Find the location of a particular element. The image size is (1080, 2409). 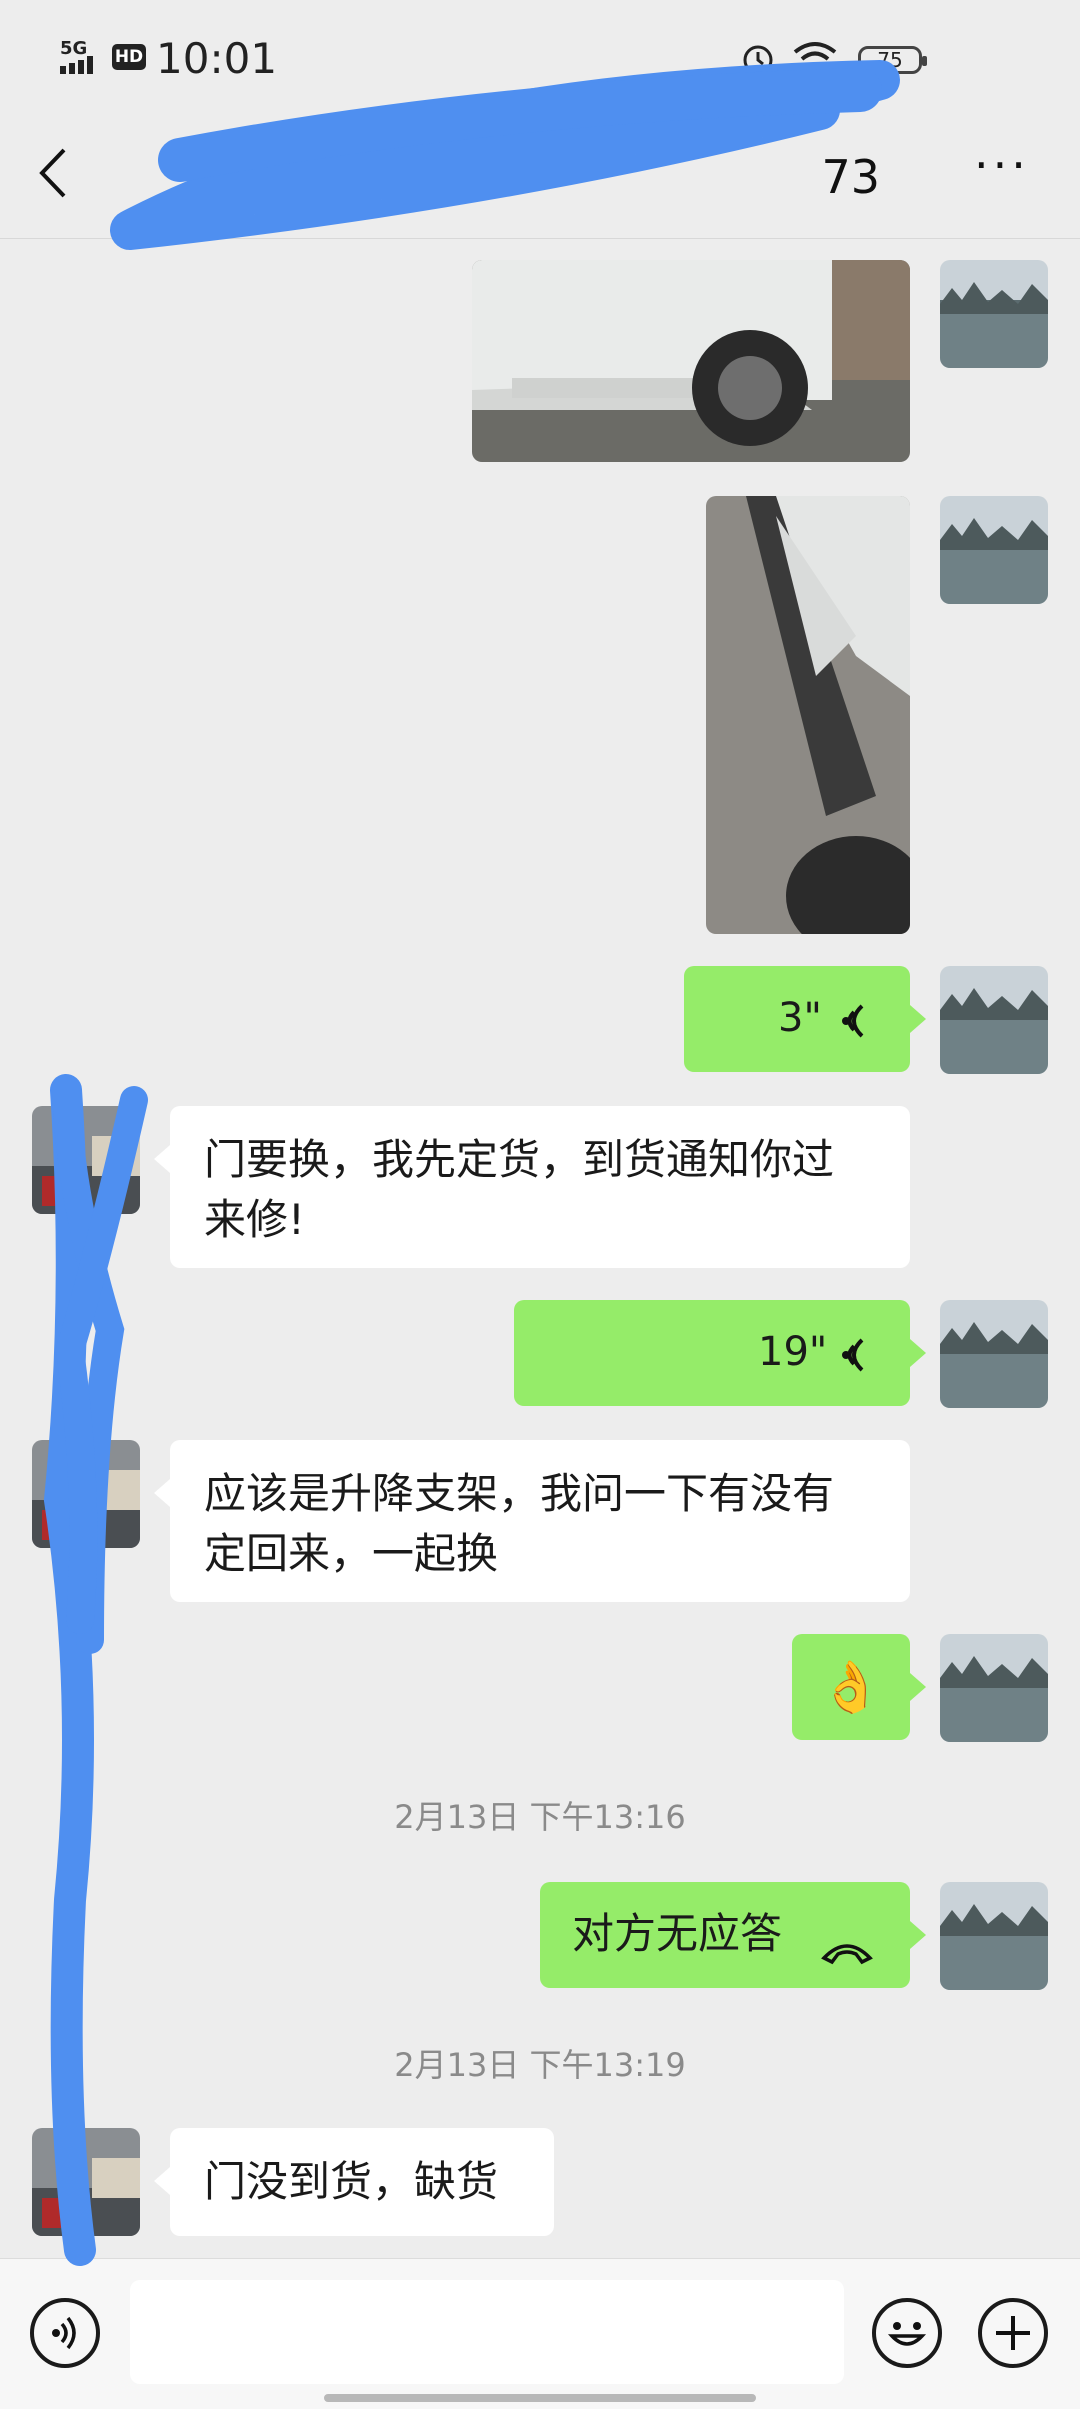

alarm-icon is located at coordinates (758, 60).